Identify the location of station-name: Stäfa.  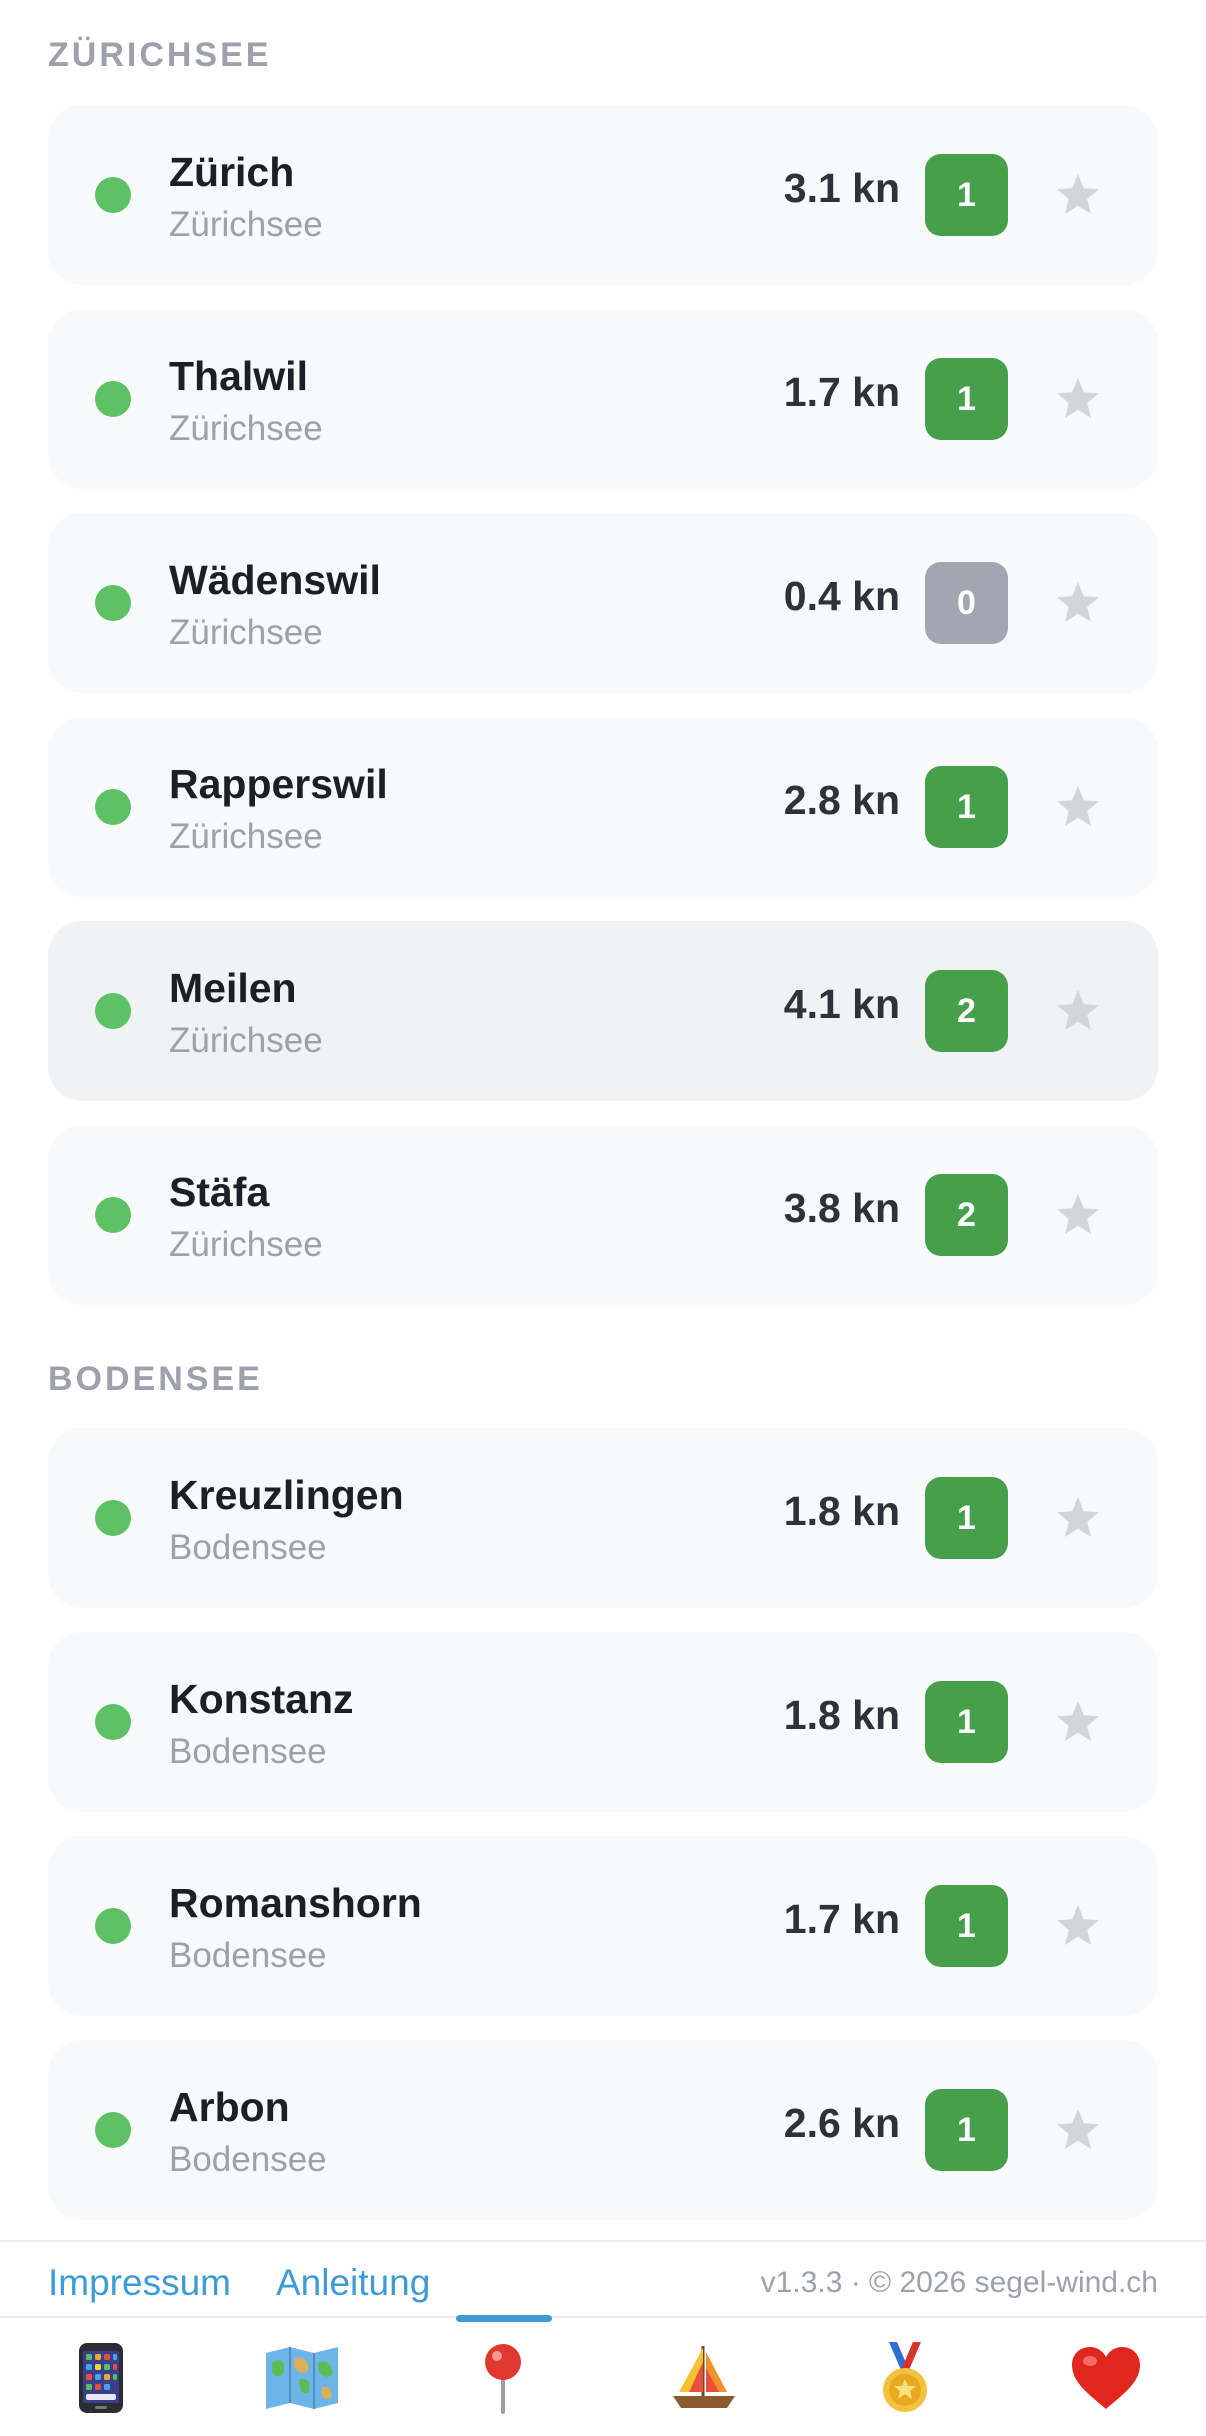
(219, 1192).